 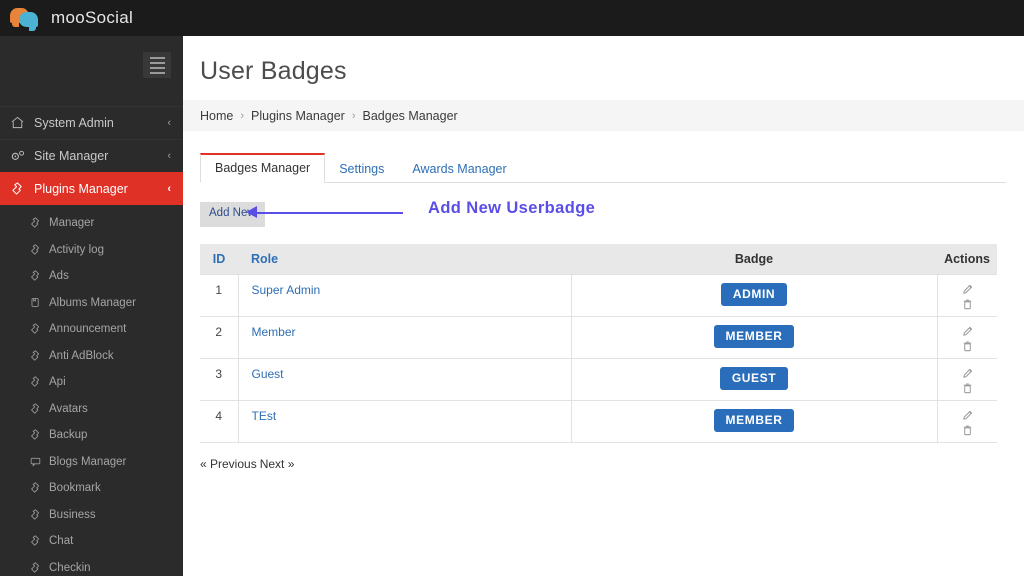 What do you see at coordinates (91, 409) in the screenshot?
I see `sidebar-subitem-avatars: Avatars` at bounding box center [91, 409].